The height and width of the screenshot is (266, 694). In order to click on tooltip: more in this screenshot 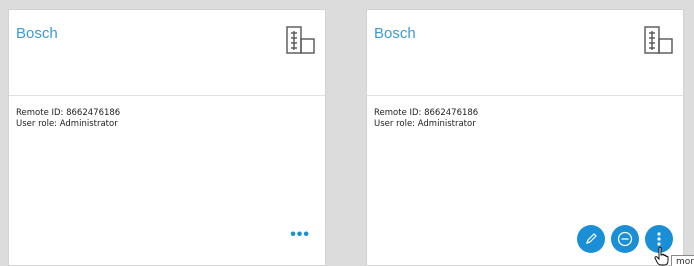, I will do `click(682, 260)`.